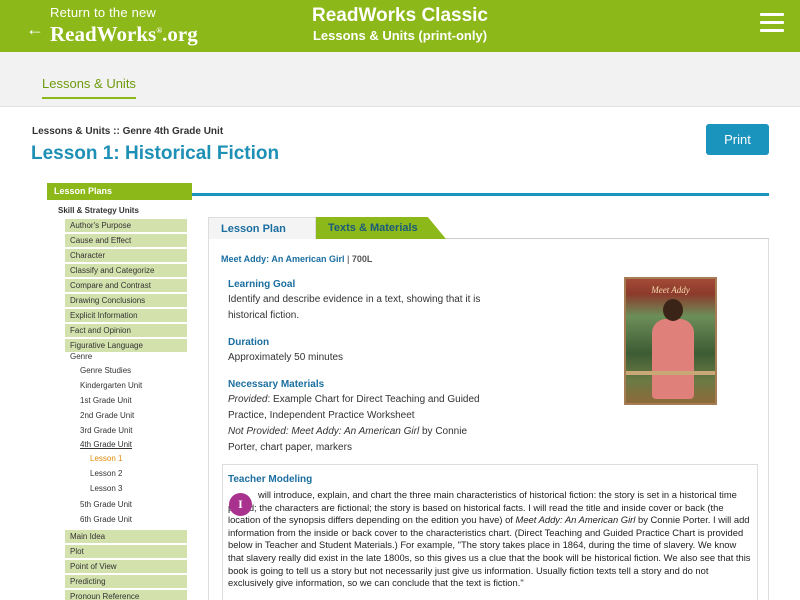 The image size is (800, 600). Describe the element at coordinates (126, 581) in the screenshot. I see `sidebar-item: Predicting` at that location.